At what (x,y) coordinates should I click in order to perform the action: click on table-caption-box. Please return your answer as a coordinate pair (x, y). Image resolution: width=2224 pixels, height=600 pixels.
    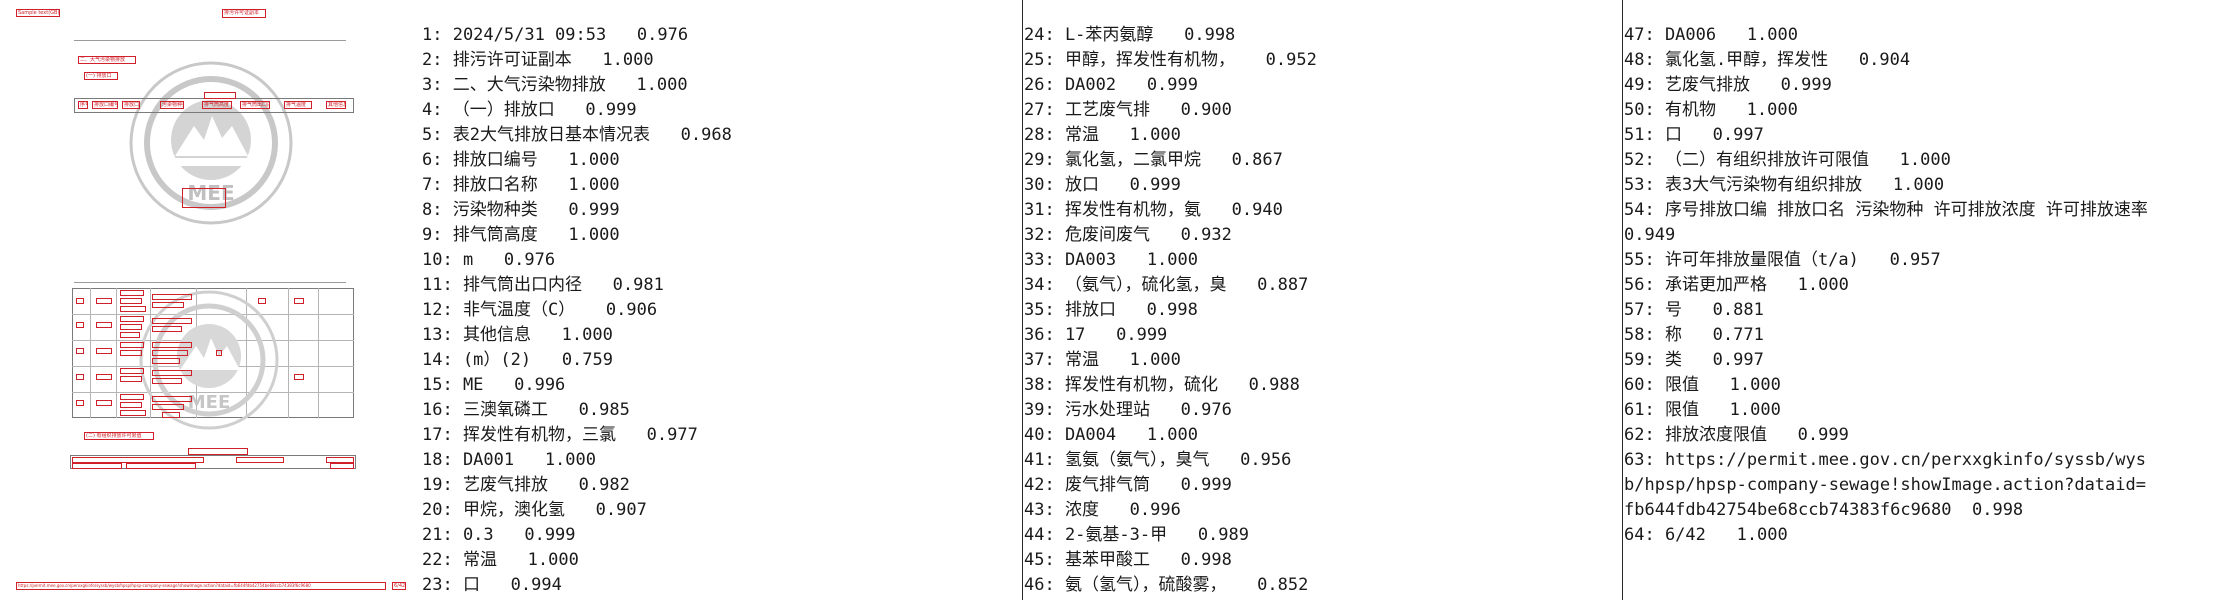
    Looking at the image, I should click on (220, 95).